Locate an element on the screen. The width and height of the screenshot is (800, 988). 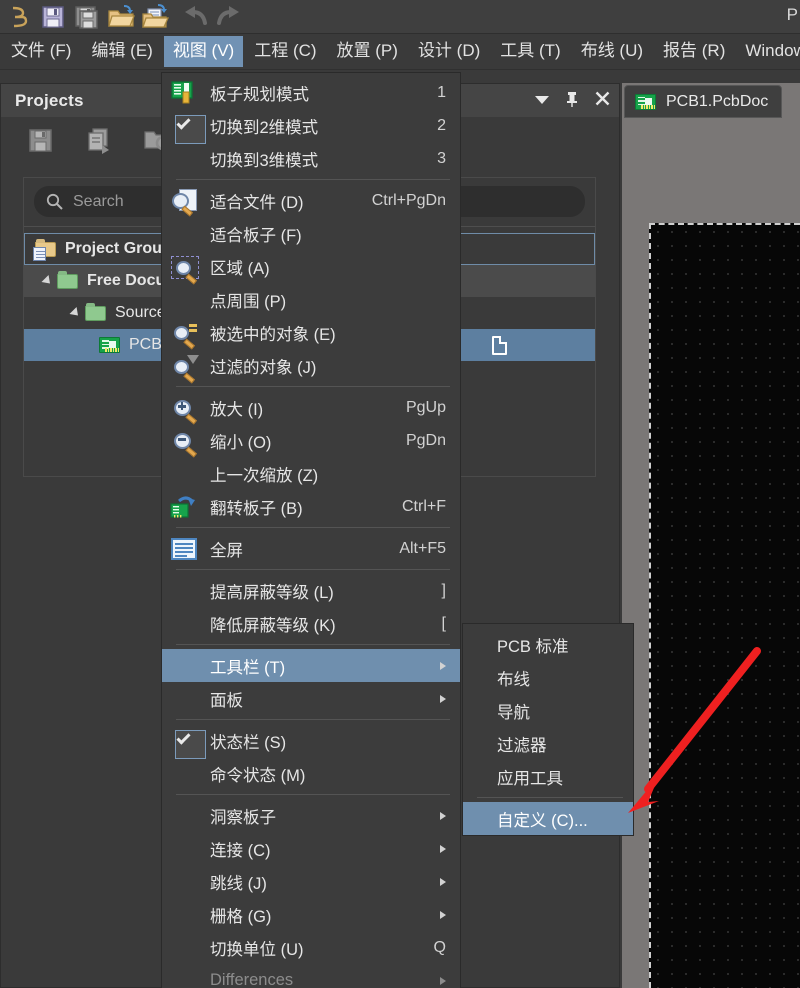
page-title: Projects is located at coordinates (49, 100).